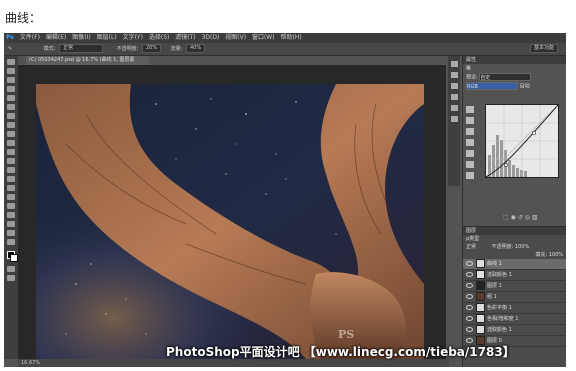 The height and width of the screenshot is (371, 576). What do you see at coordinates (514, 60) in the screenshot?
I see `properties-header: 属性` at bounding box center [514, 60].